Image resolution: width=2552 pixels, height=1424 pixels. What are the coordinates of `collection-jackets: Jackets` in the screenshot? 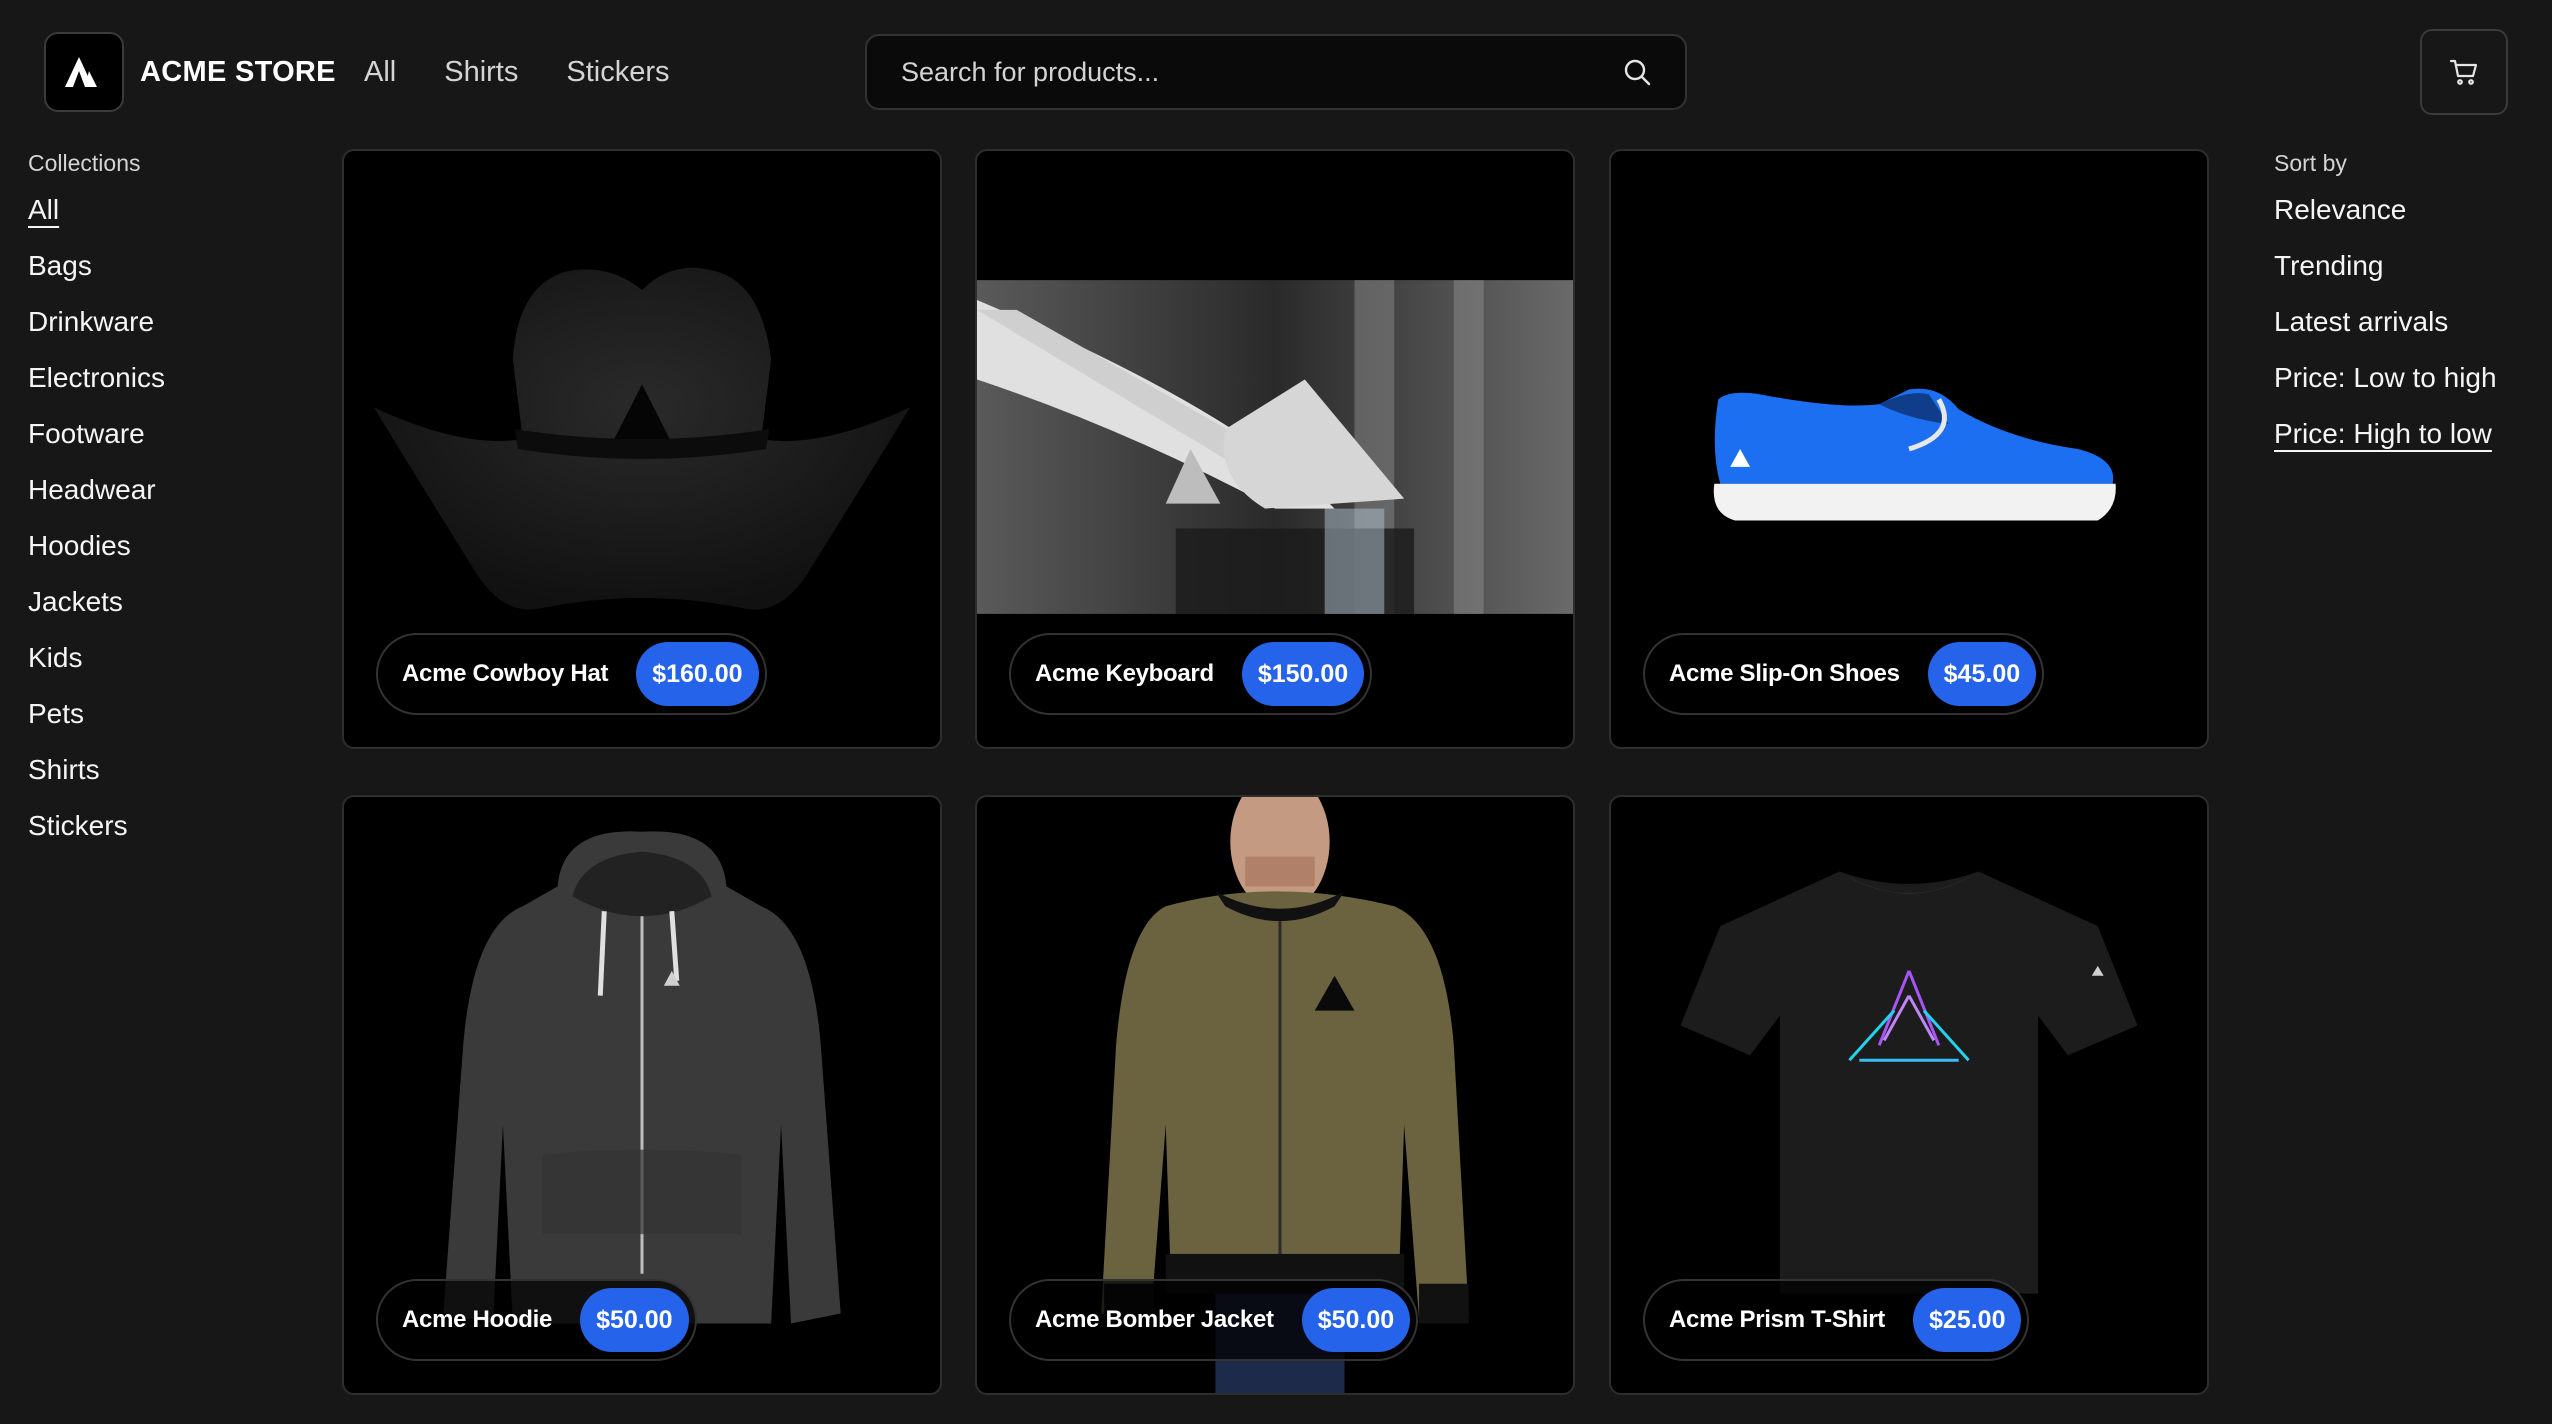 It's located at (178, 612).